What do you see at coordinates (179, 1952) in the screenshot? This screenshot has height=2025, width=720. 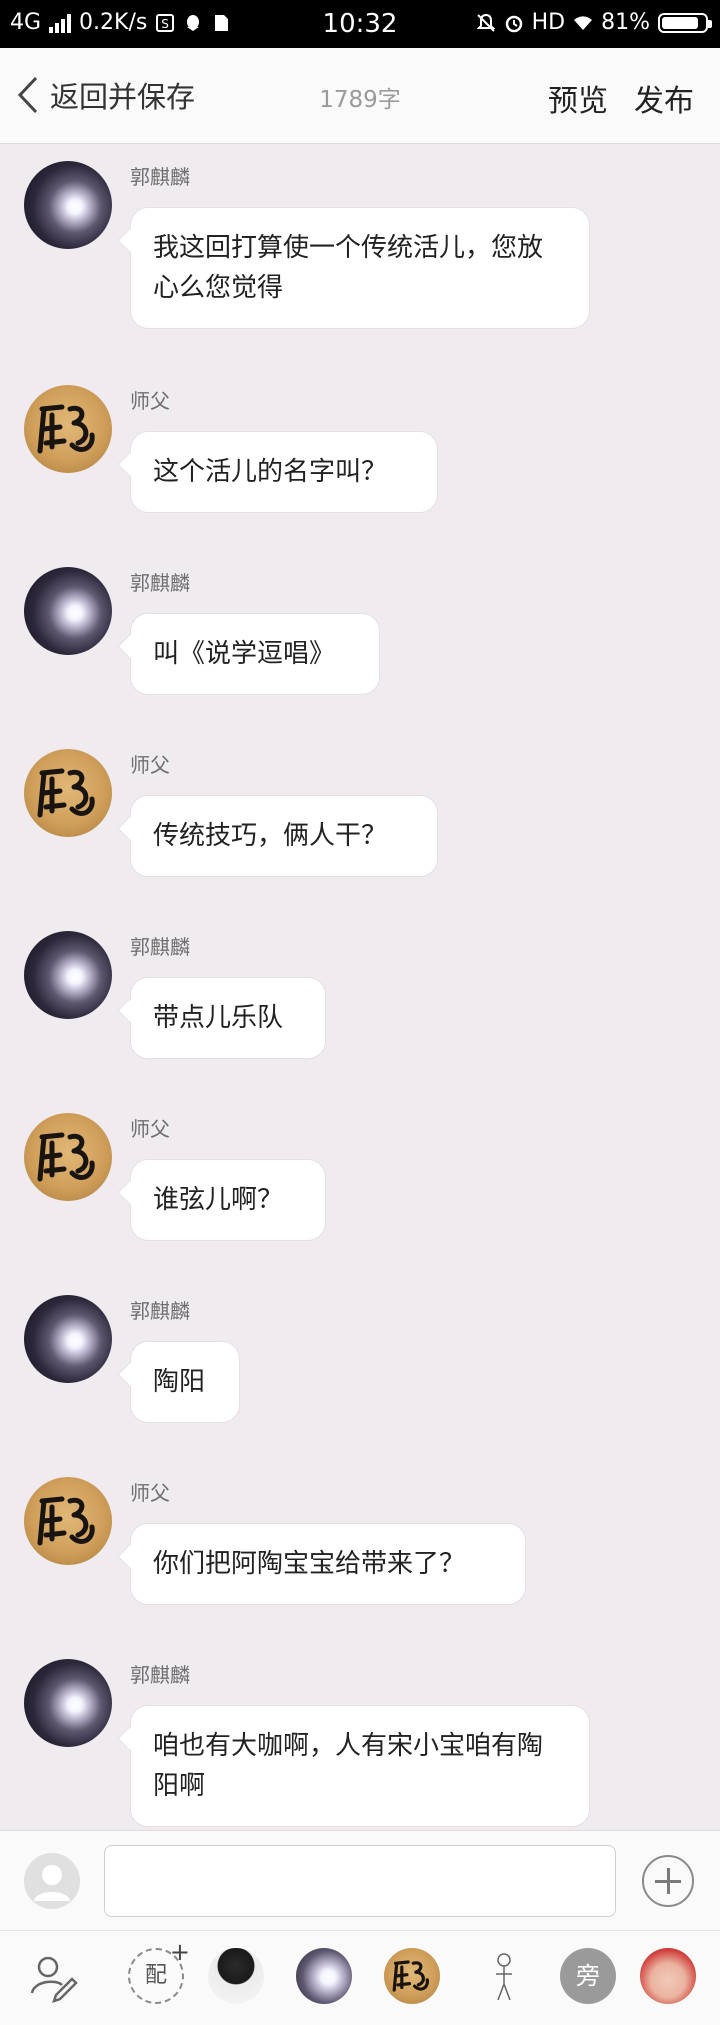 I see `plus-icon: +` at bounding box center [179, 1952].